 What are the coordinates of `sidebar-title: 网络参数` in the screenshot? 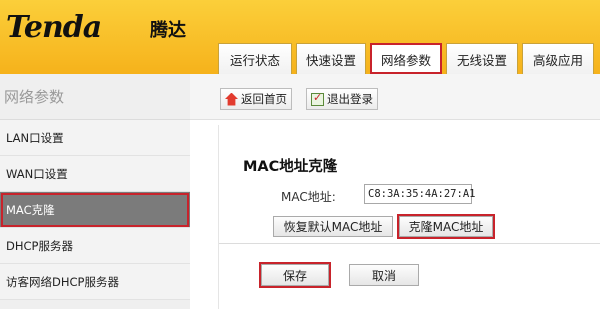 It's located at (95, 97).